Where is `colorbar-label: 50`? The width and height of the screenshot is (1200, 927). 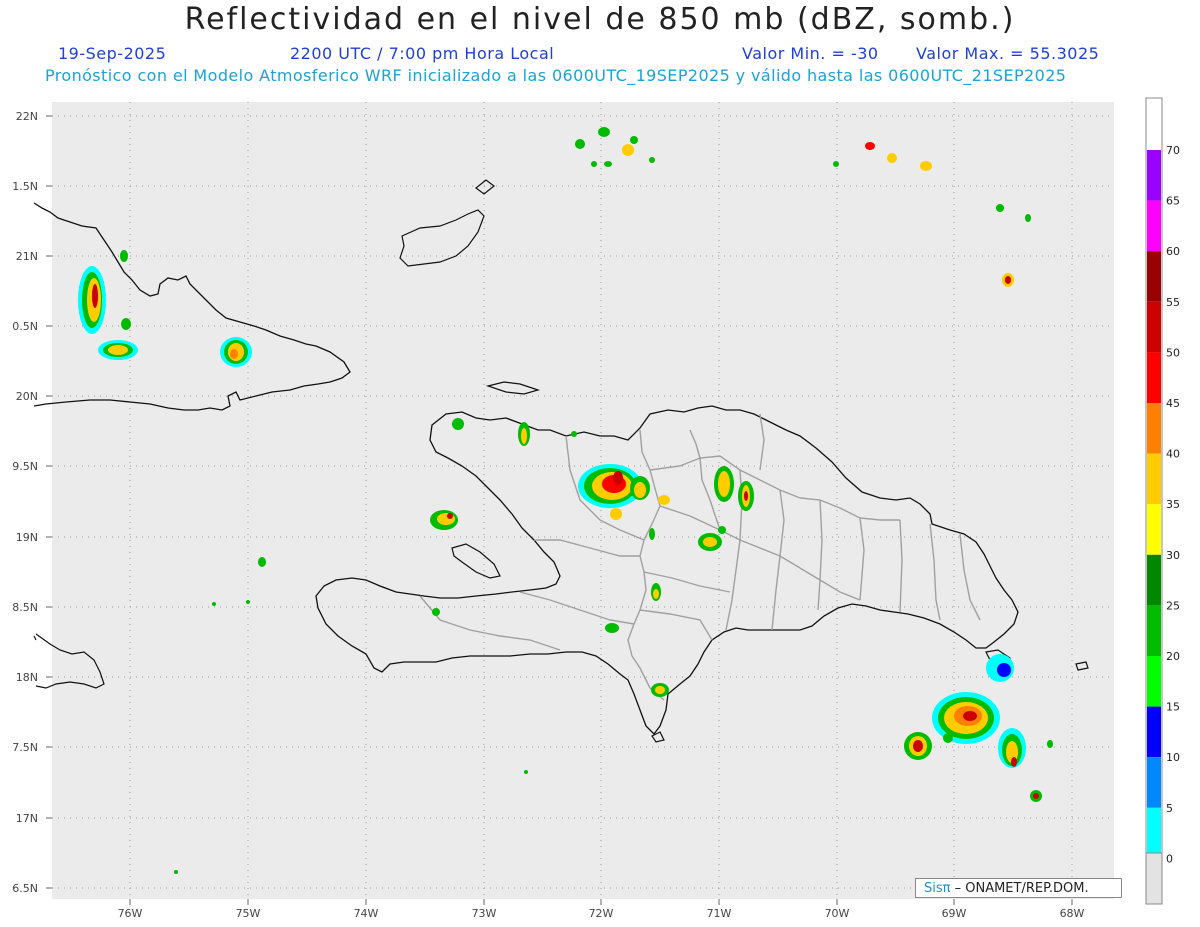
colorbar-label: 50 is located at coordinates (1173, 352).